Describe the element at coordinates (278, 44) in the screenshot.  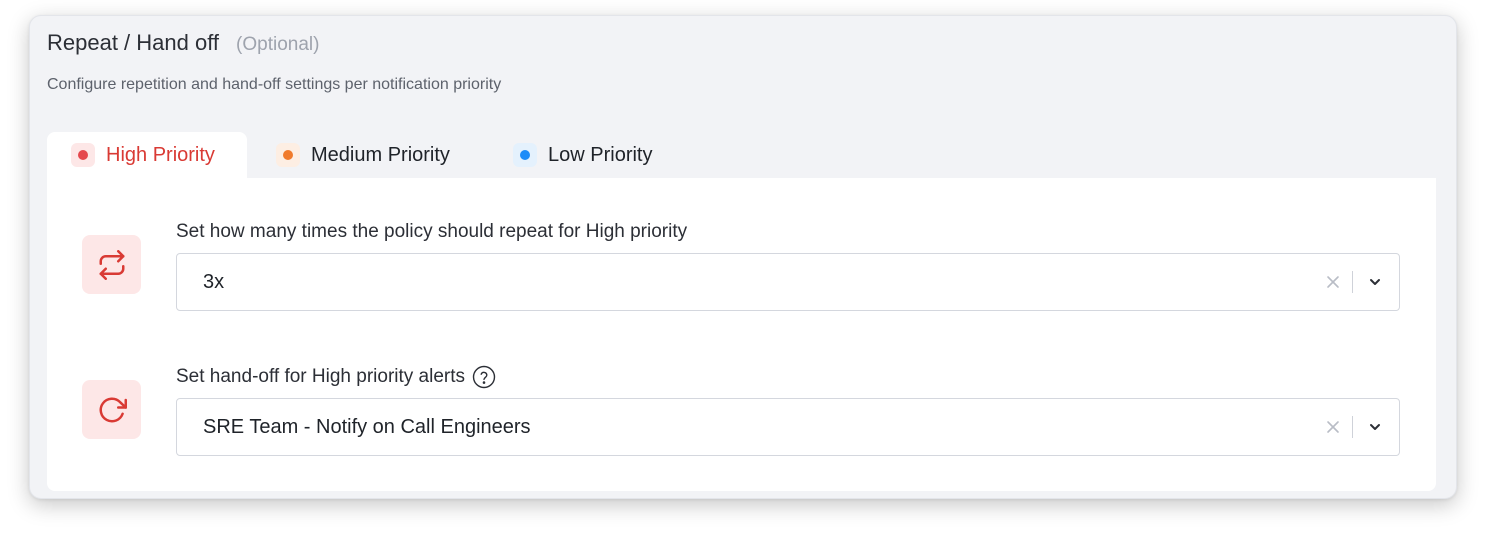
I see `optional-label: (Optional)` at that location.